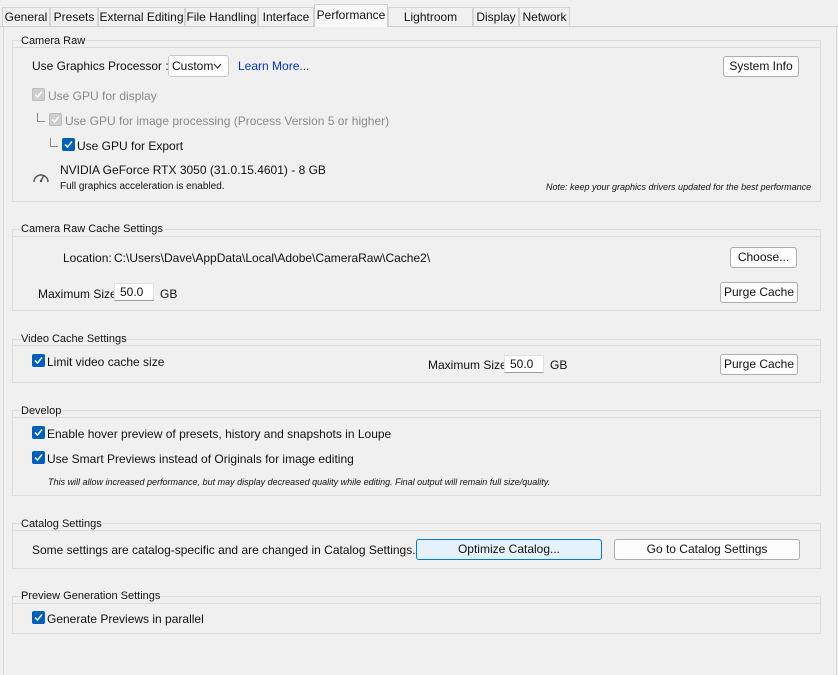 The image size is (838, 675). Describe the element at coordinates (221, 16) in the screenshot. I see `tab-file-handling: File Handling` at that location.